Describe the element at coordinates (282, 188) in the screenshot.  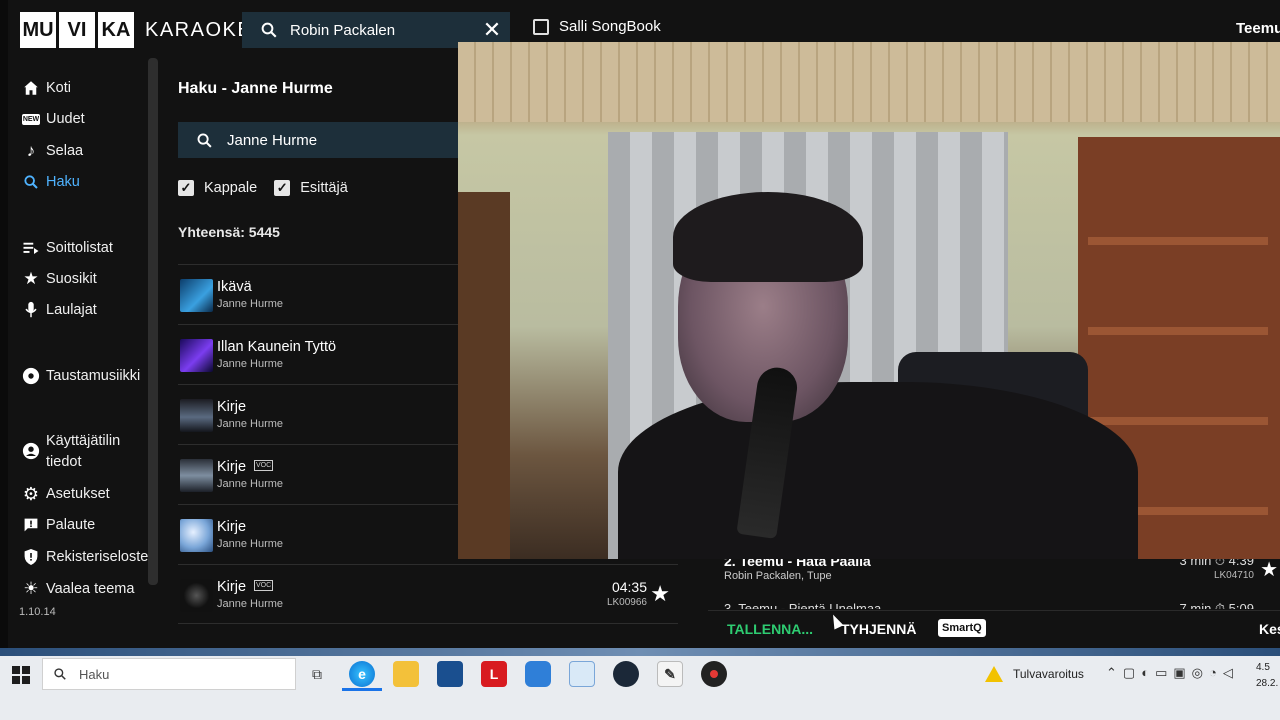
I see `artist-filter-checkbox: ✓` at that location.